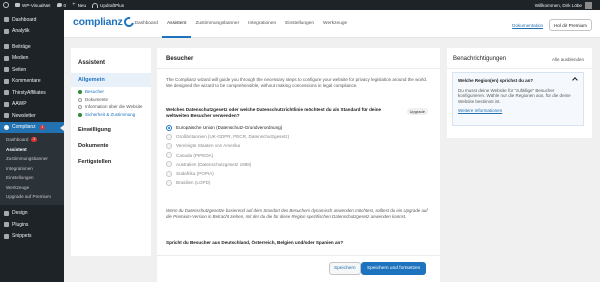  I want to click on substep-documents: Dokumente, so click(114, 100).